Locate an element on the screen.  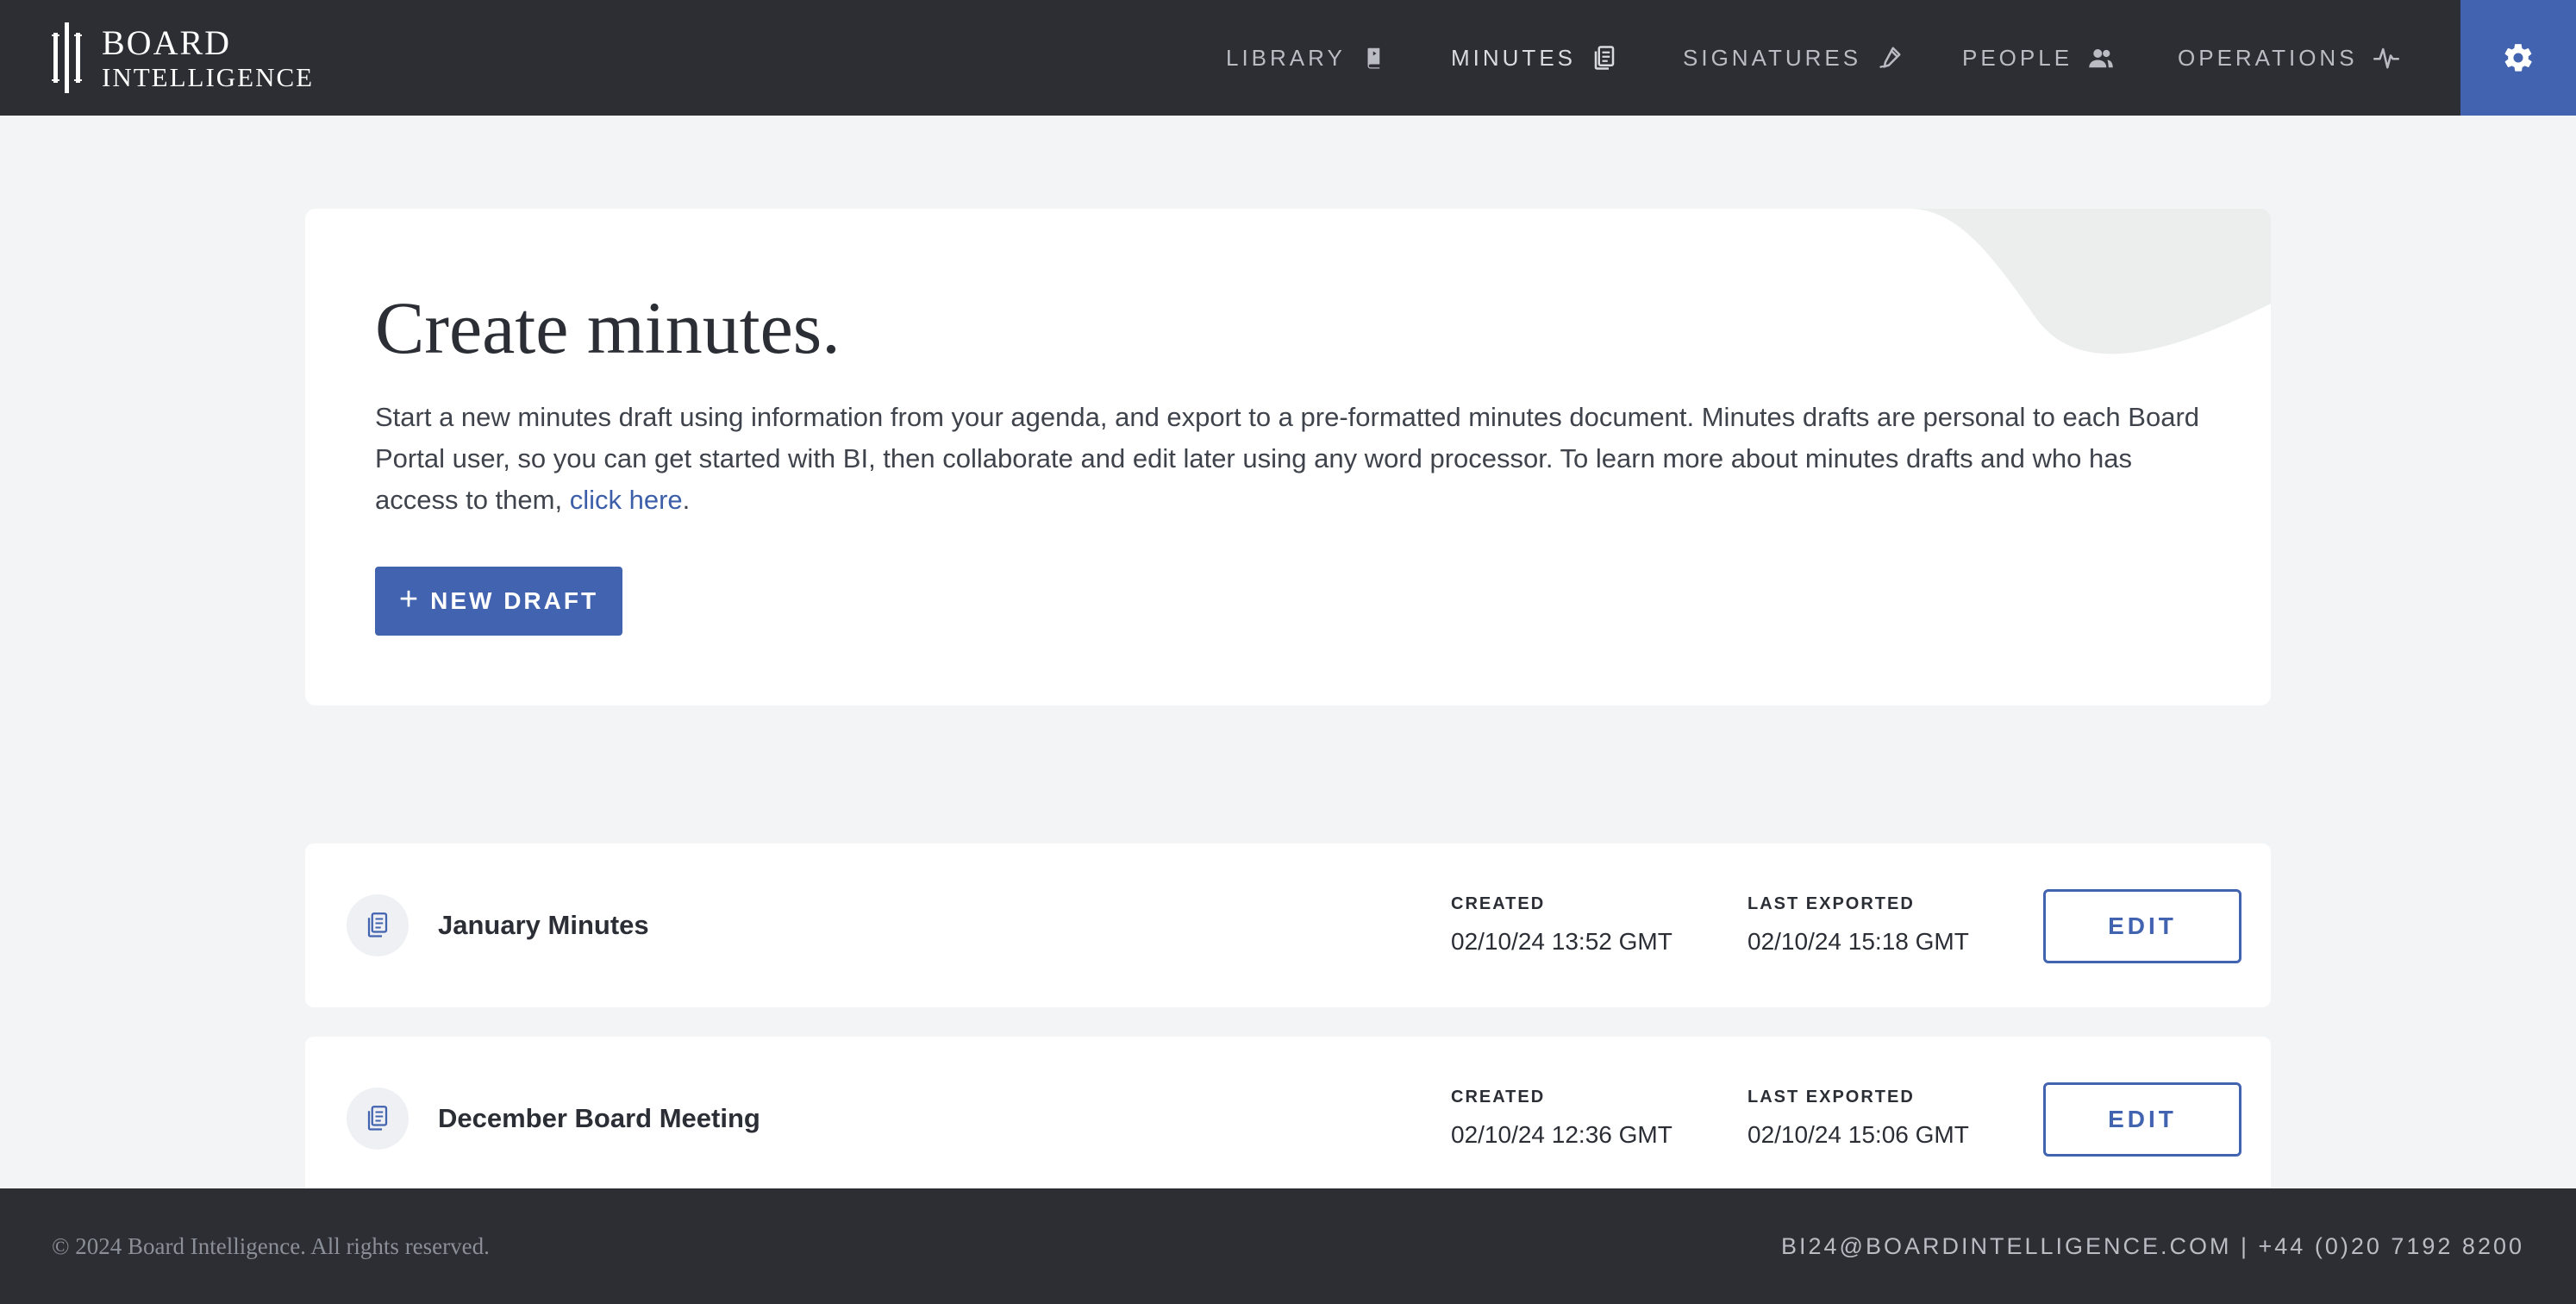
new-draft-label: NEW DRAFT is located at coordinates (514, 600).